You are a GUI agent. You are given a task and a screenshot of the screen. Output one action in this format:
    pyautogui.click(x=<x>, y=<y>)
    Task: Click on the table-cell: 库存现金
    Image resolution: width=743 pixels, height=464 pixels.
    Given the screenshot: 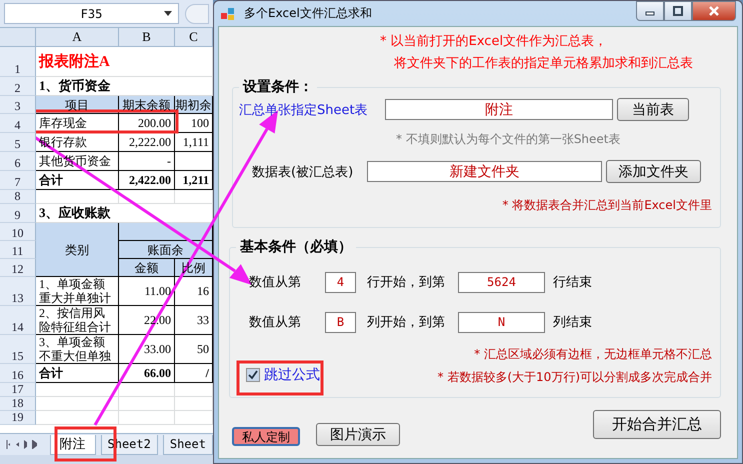 What is the action you would take?
    pyautogui.click(x=77, y=123)
    